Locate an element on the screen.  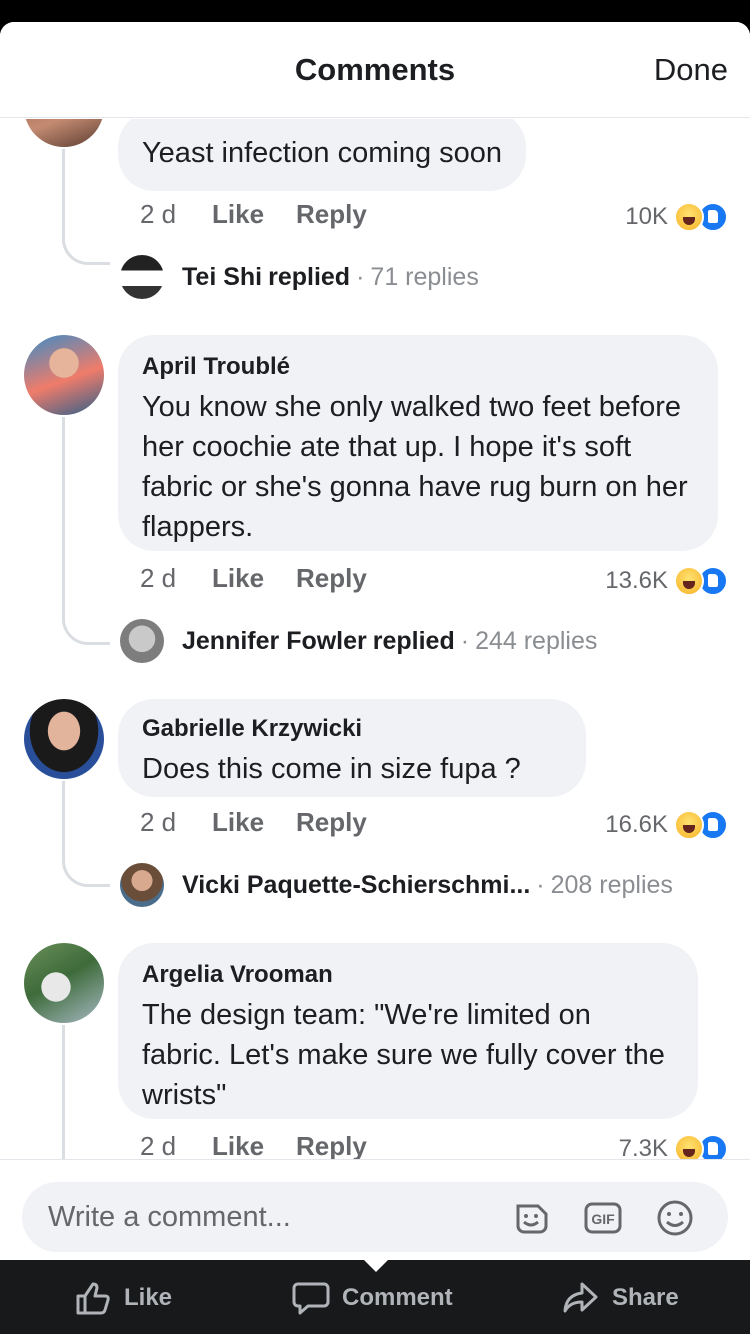
sticker-icon is located at coordinates (531, 1218).